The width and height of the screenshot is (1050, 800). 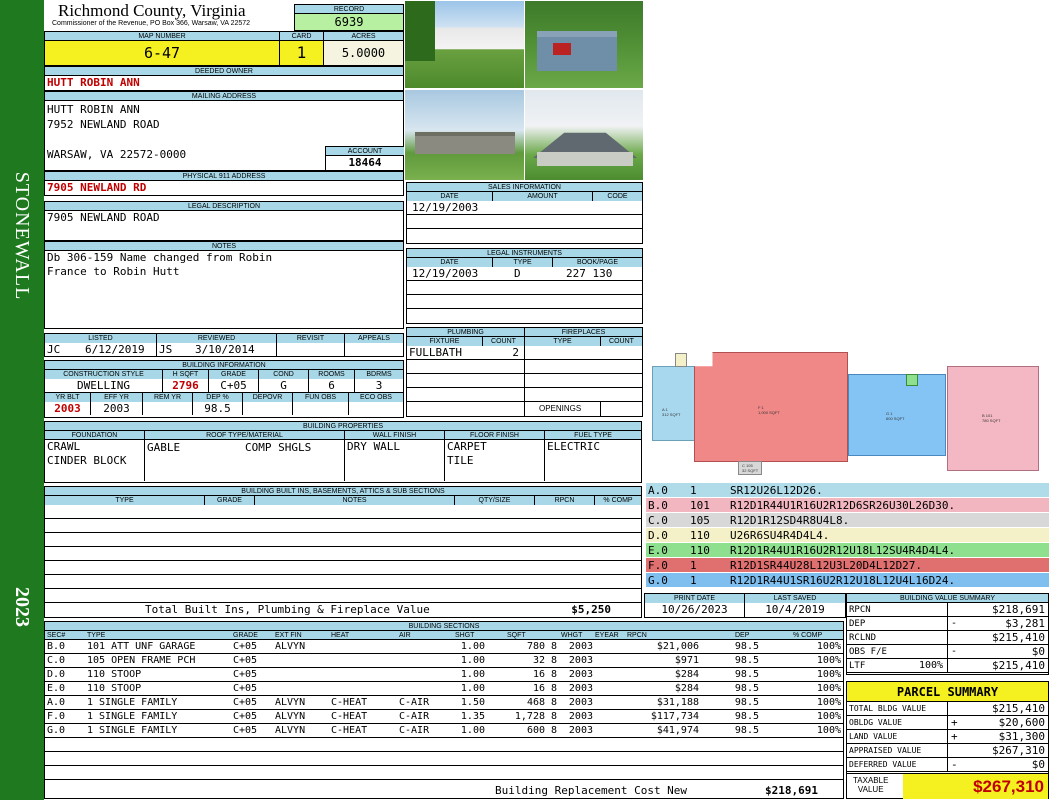 I want to click on builtins-h-qty: QTY/SIZE, so click(x=495, y=500).